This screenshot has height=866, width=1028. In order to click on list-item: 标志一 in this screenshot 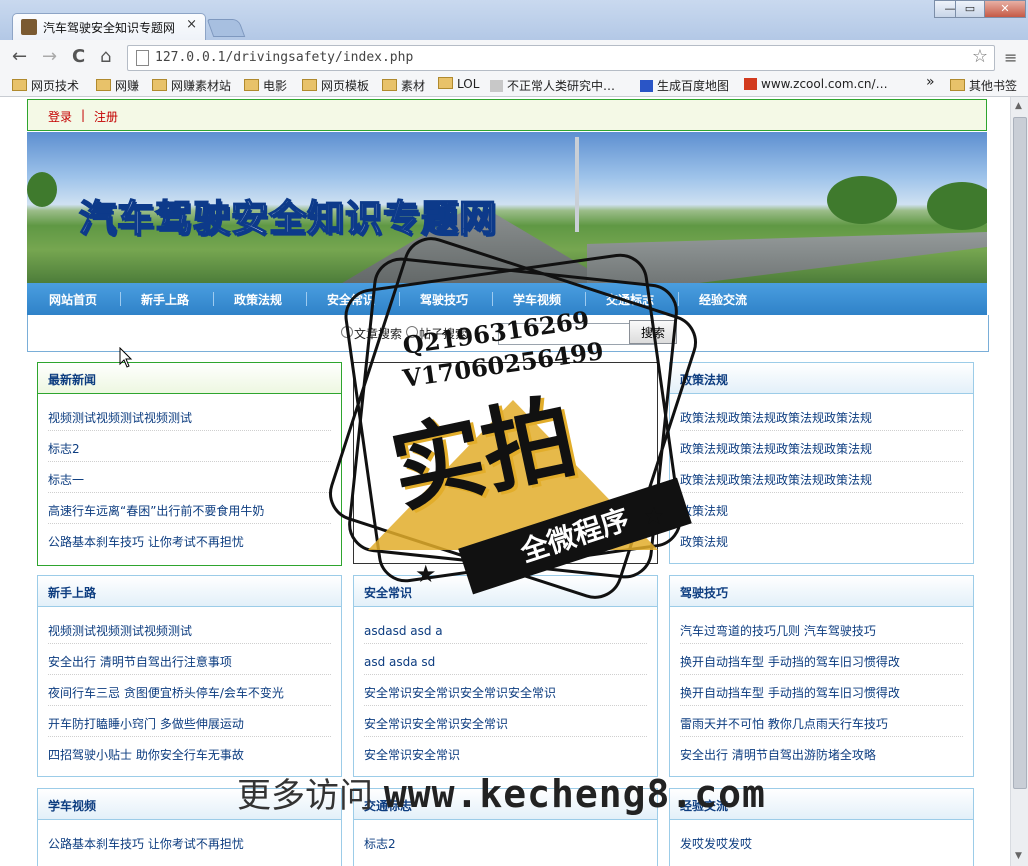, I will do `click(189, 477)`.